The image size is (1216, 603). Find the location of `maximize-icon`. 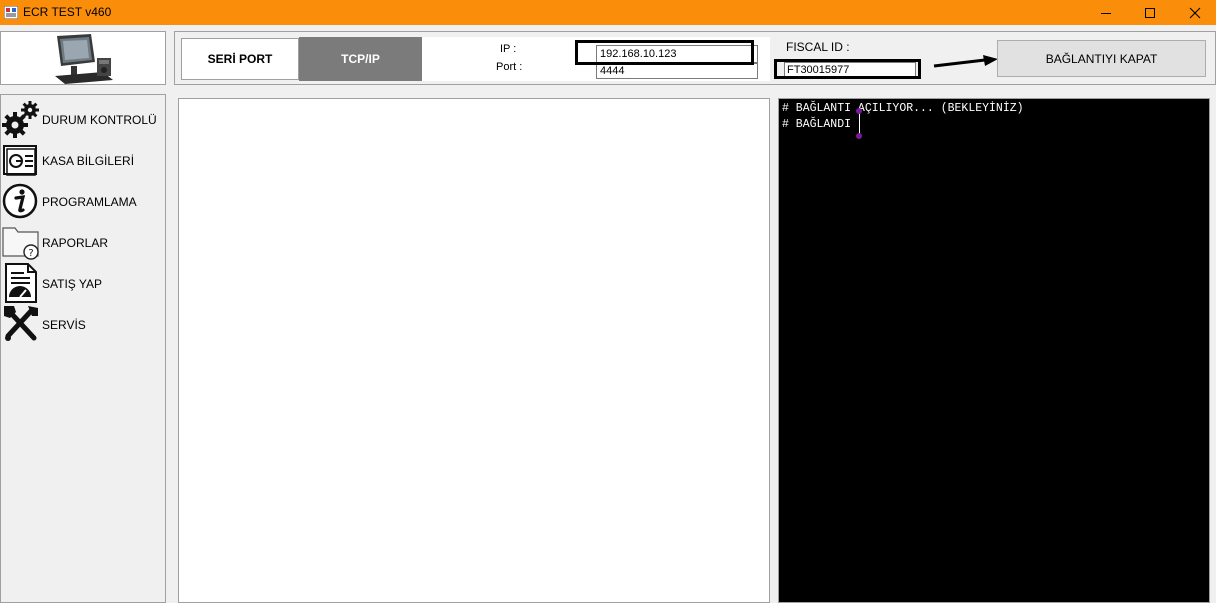

maximize-icon is located at coordinates (1150, 12).